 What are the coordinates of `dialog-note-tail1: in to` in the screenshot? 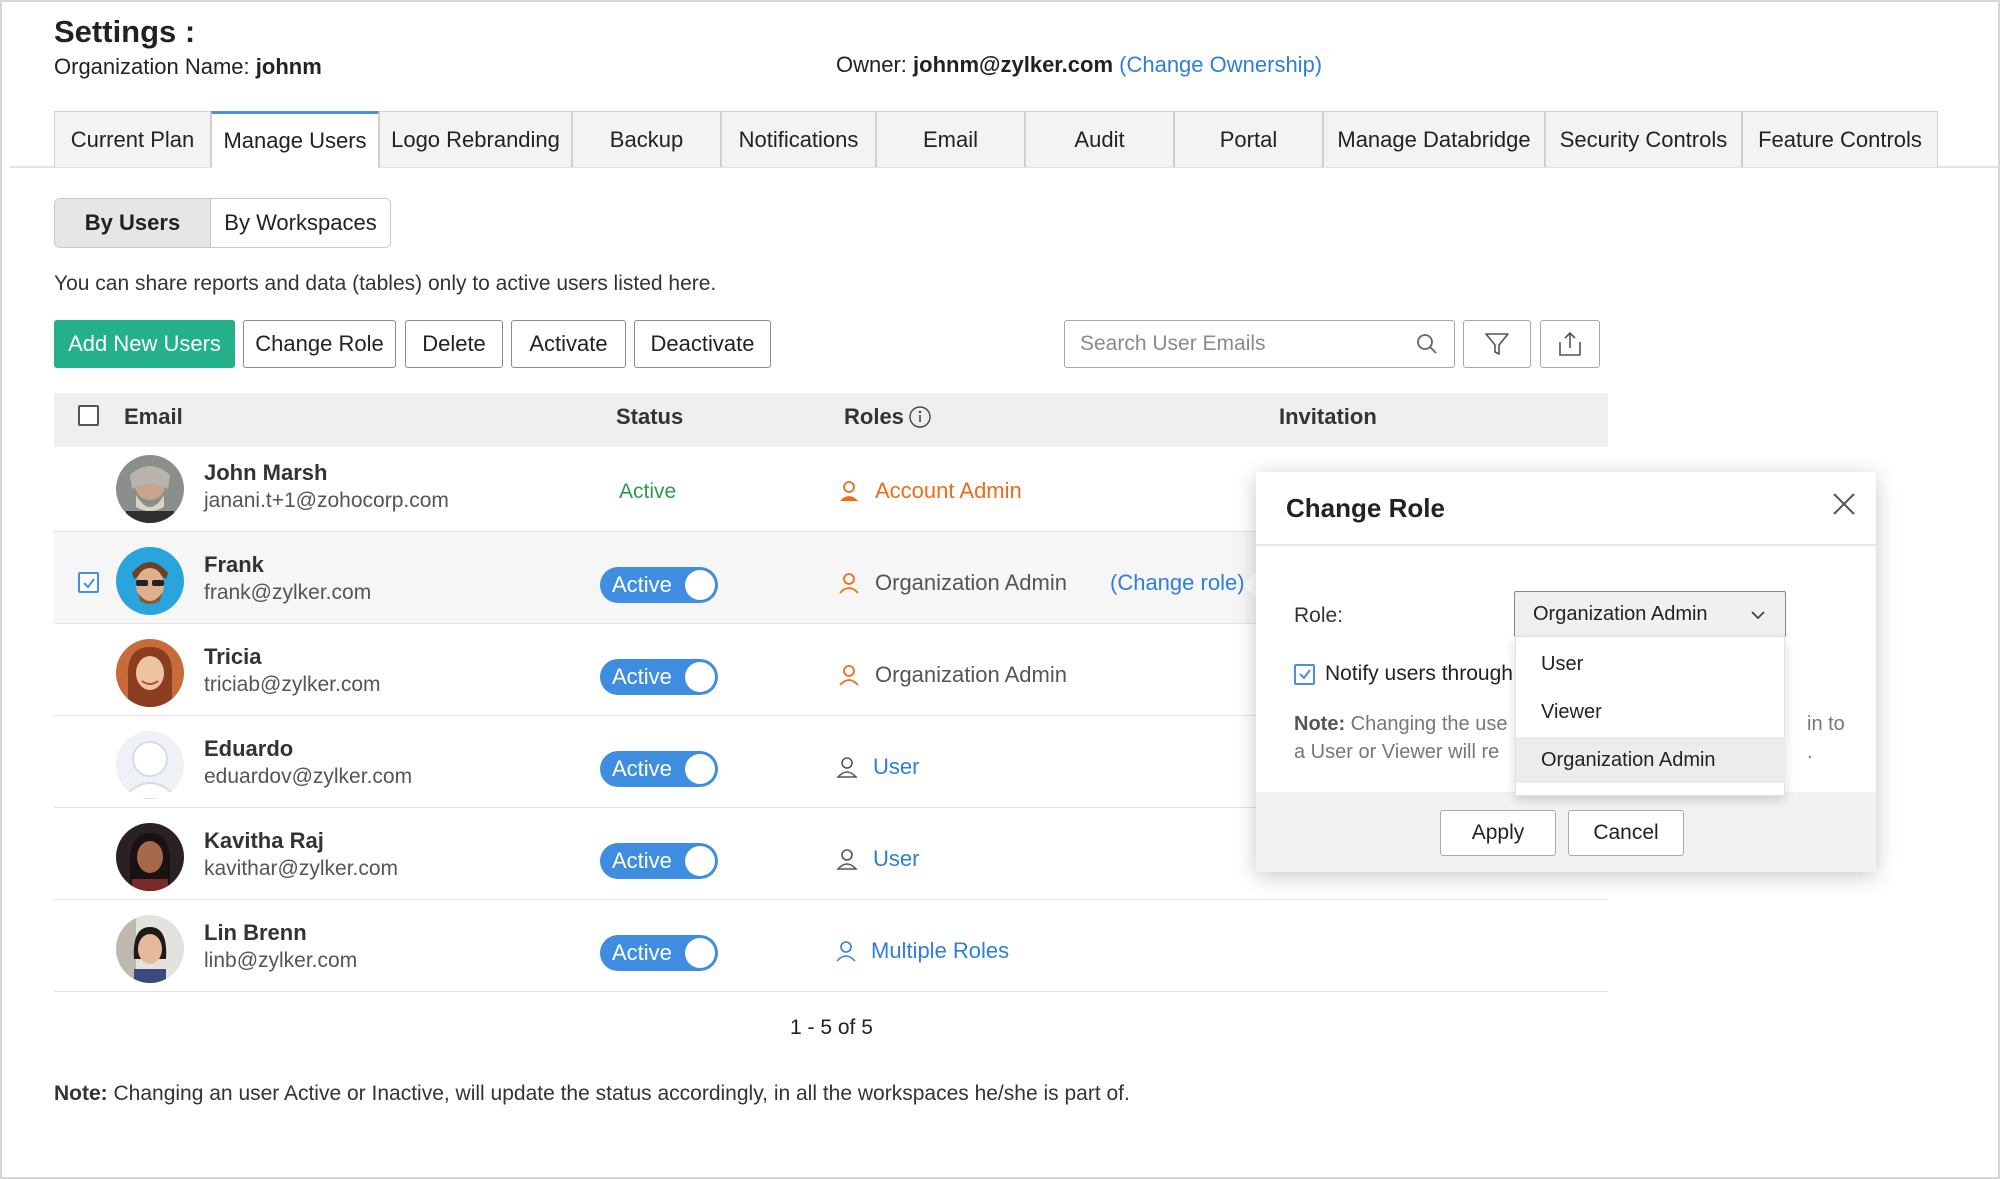 It's located at (1826, 724).